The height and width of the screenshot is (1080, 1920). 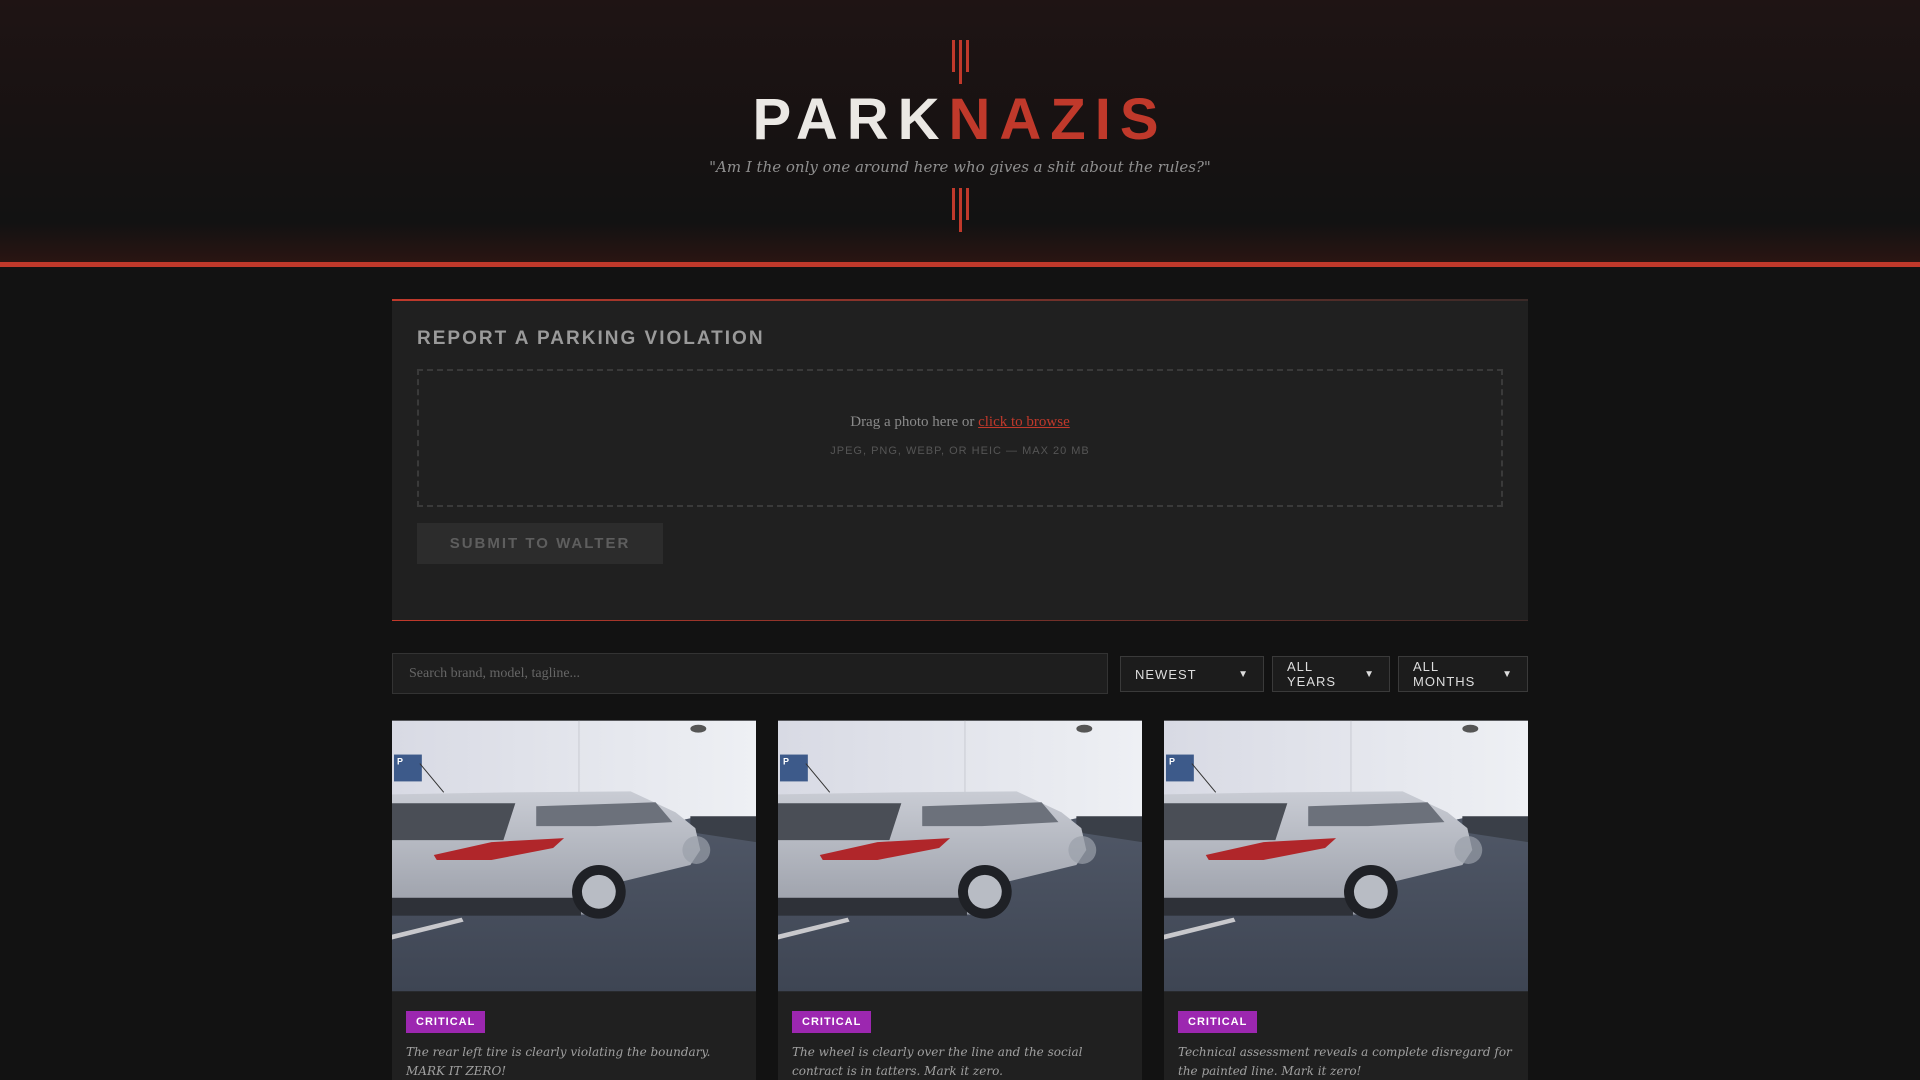 I want to click on report-title: REPORT A PARKING VIOLATION, so click(x=591, y=338).